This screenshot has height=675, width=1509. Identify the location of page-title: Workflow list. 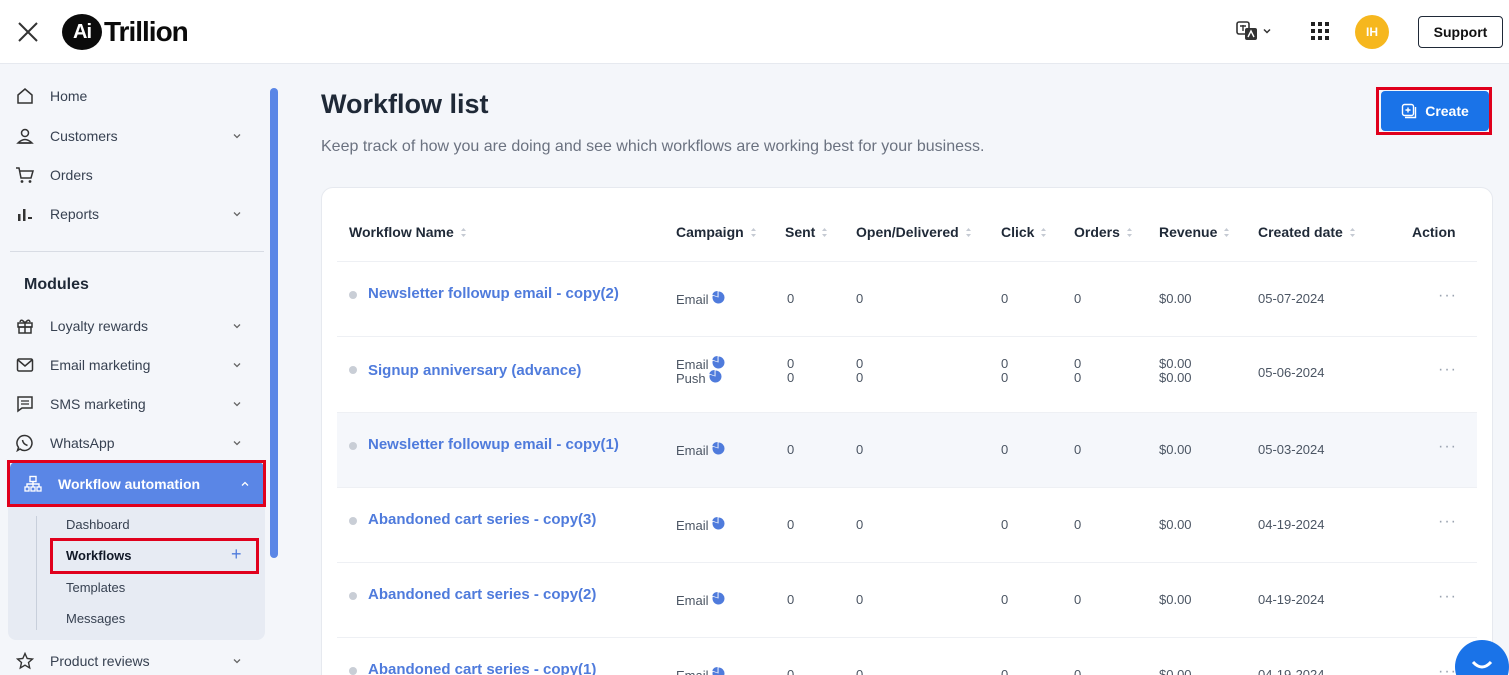
(405, 104).